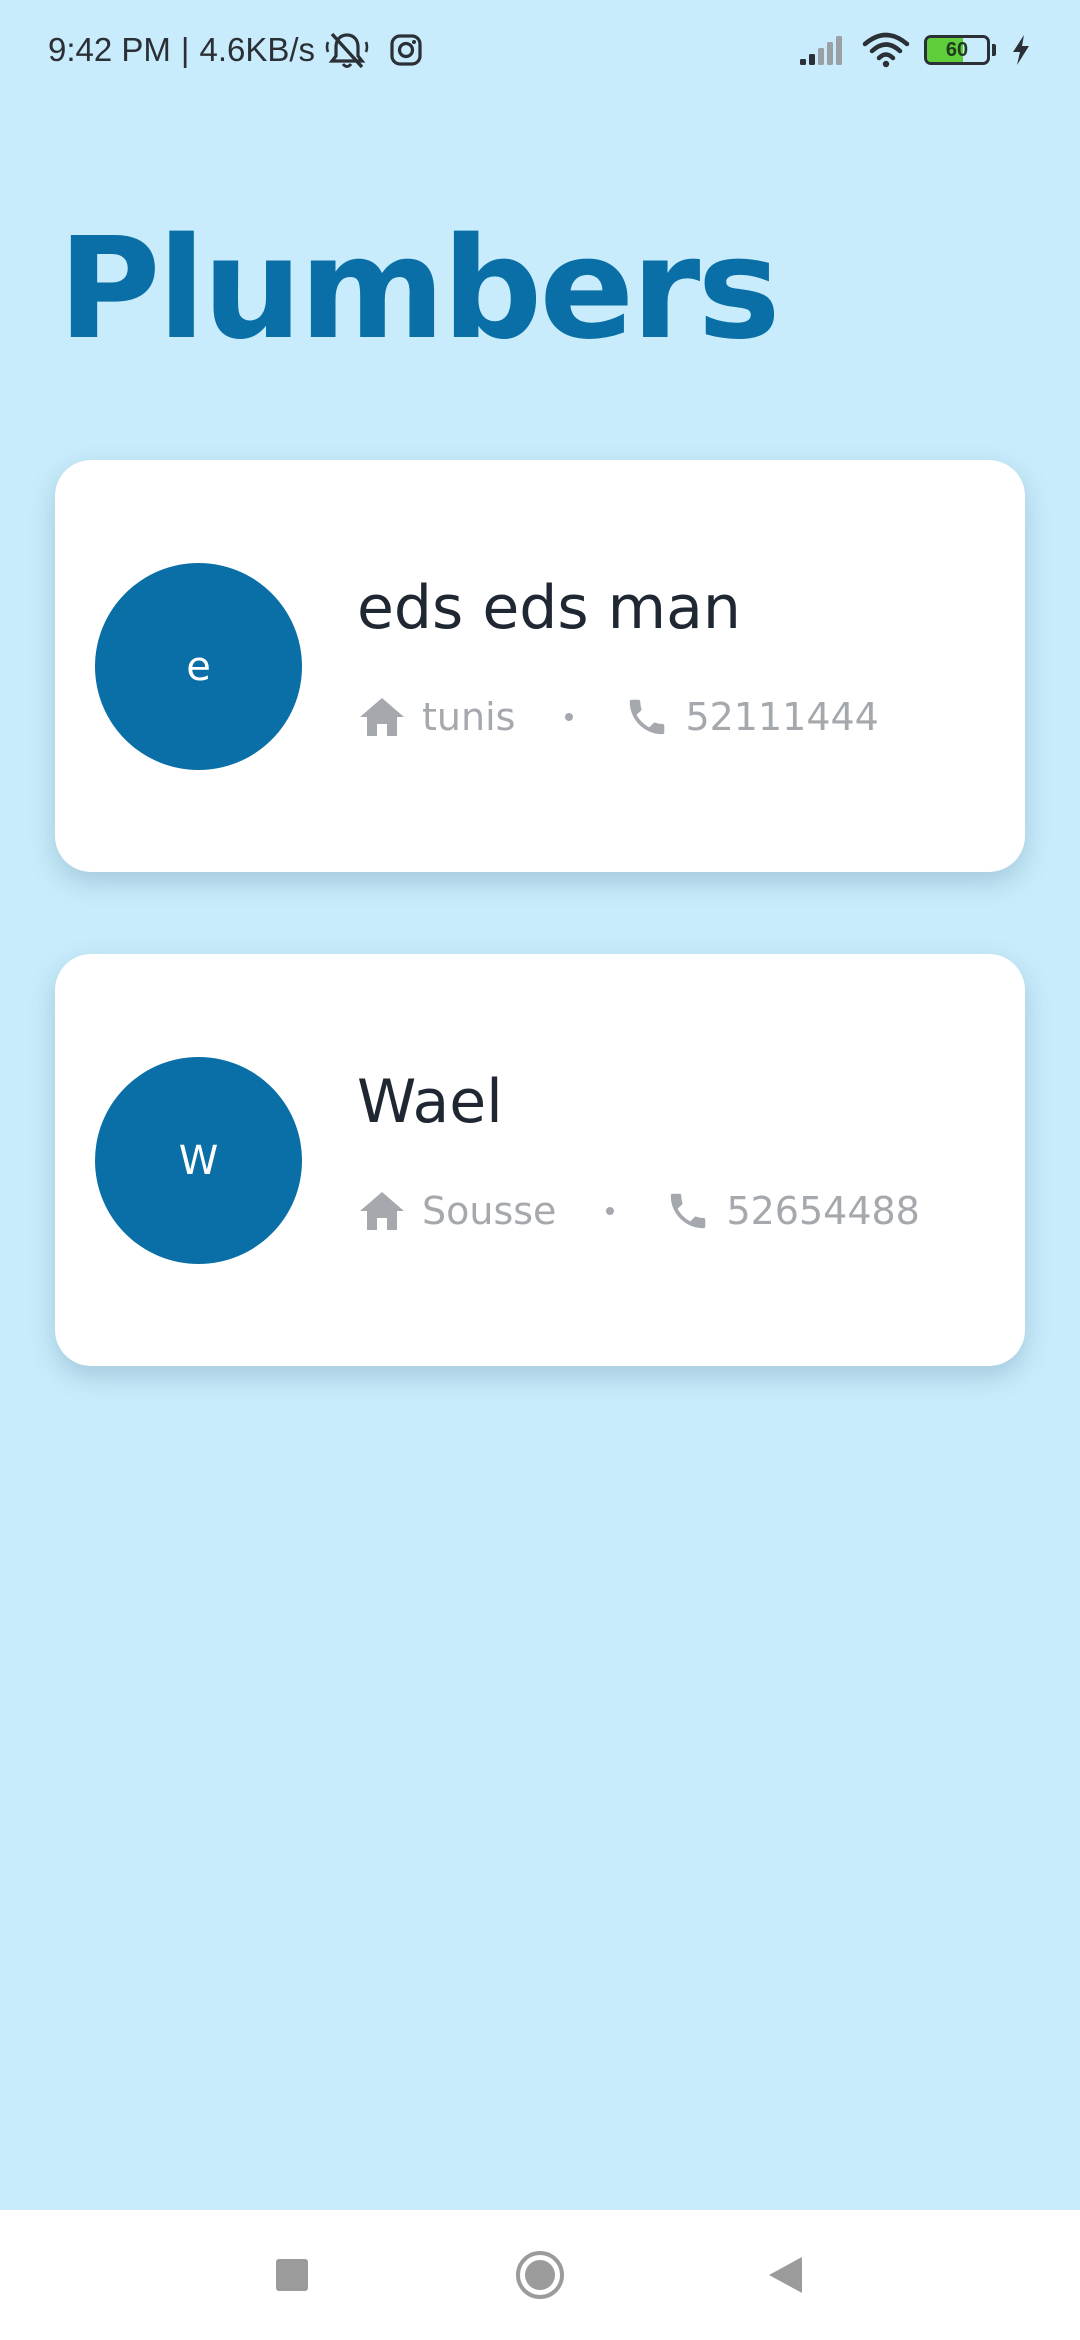  What do you see at coordinates (549, 608) in the screenshot?
I see `plumber-name: eds eds man` at bounding box center [549, 608].